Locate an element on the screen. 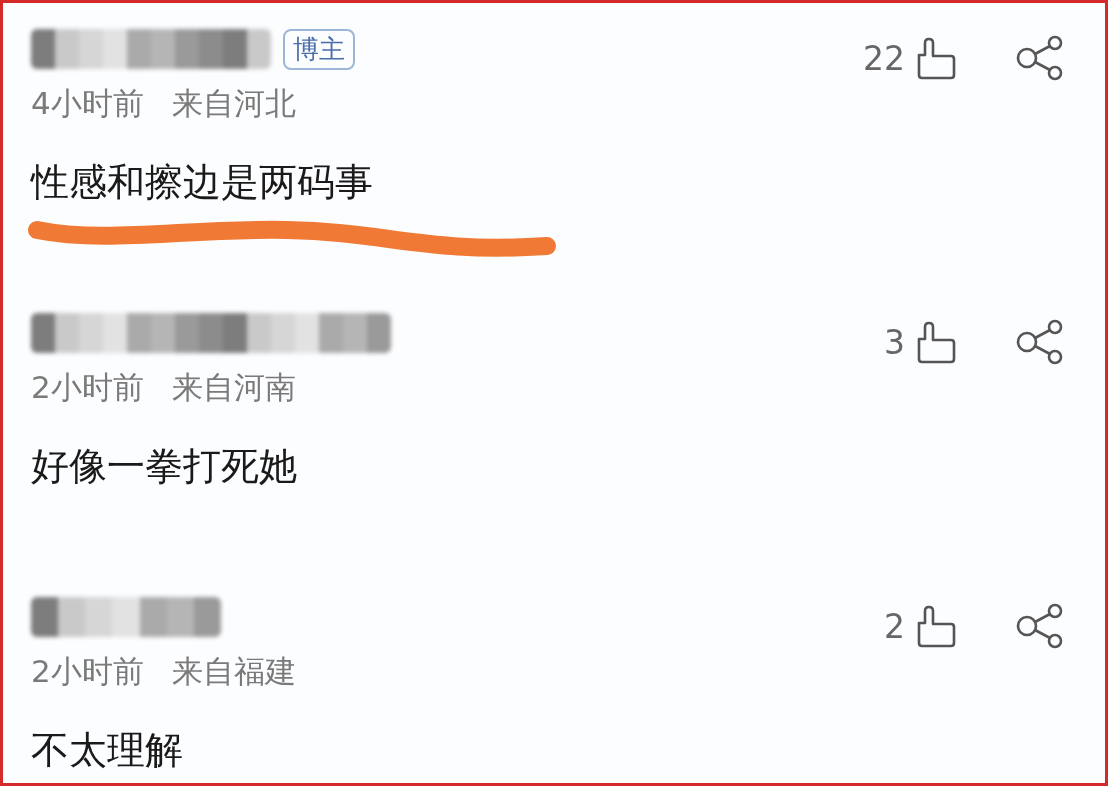 The height and width of the screenshot is (786, 1108). comment-time: 4小时前 is located at coordinates (87, 103).